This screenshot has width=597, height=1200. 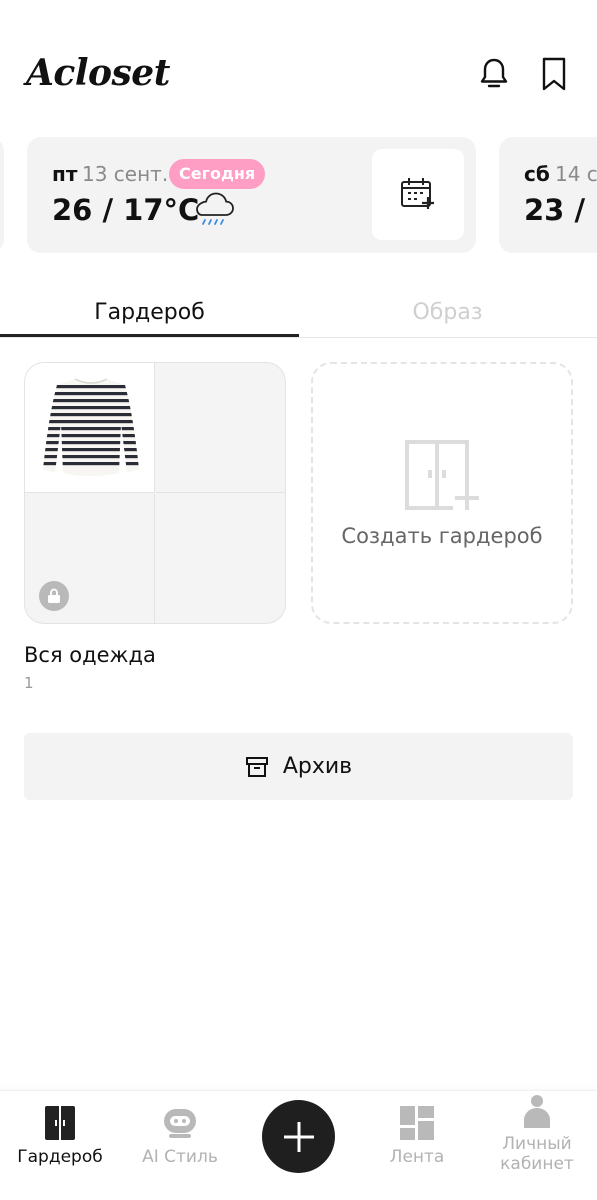 What do you see at coordinates (214, 211) in the screenshot?
I see `rain-cloud-icon` at bounding box center [214, 211].